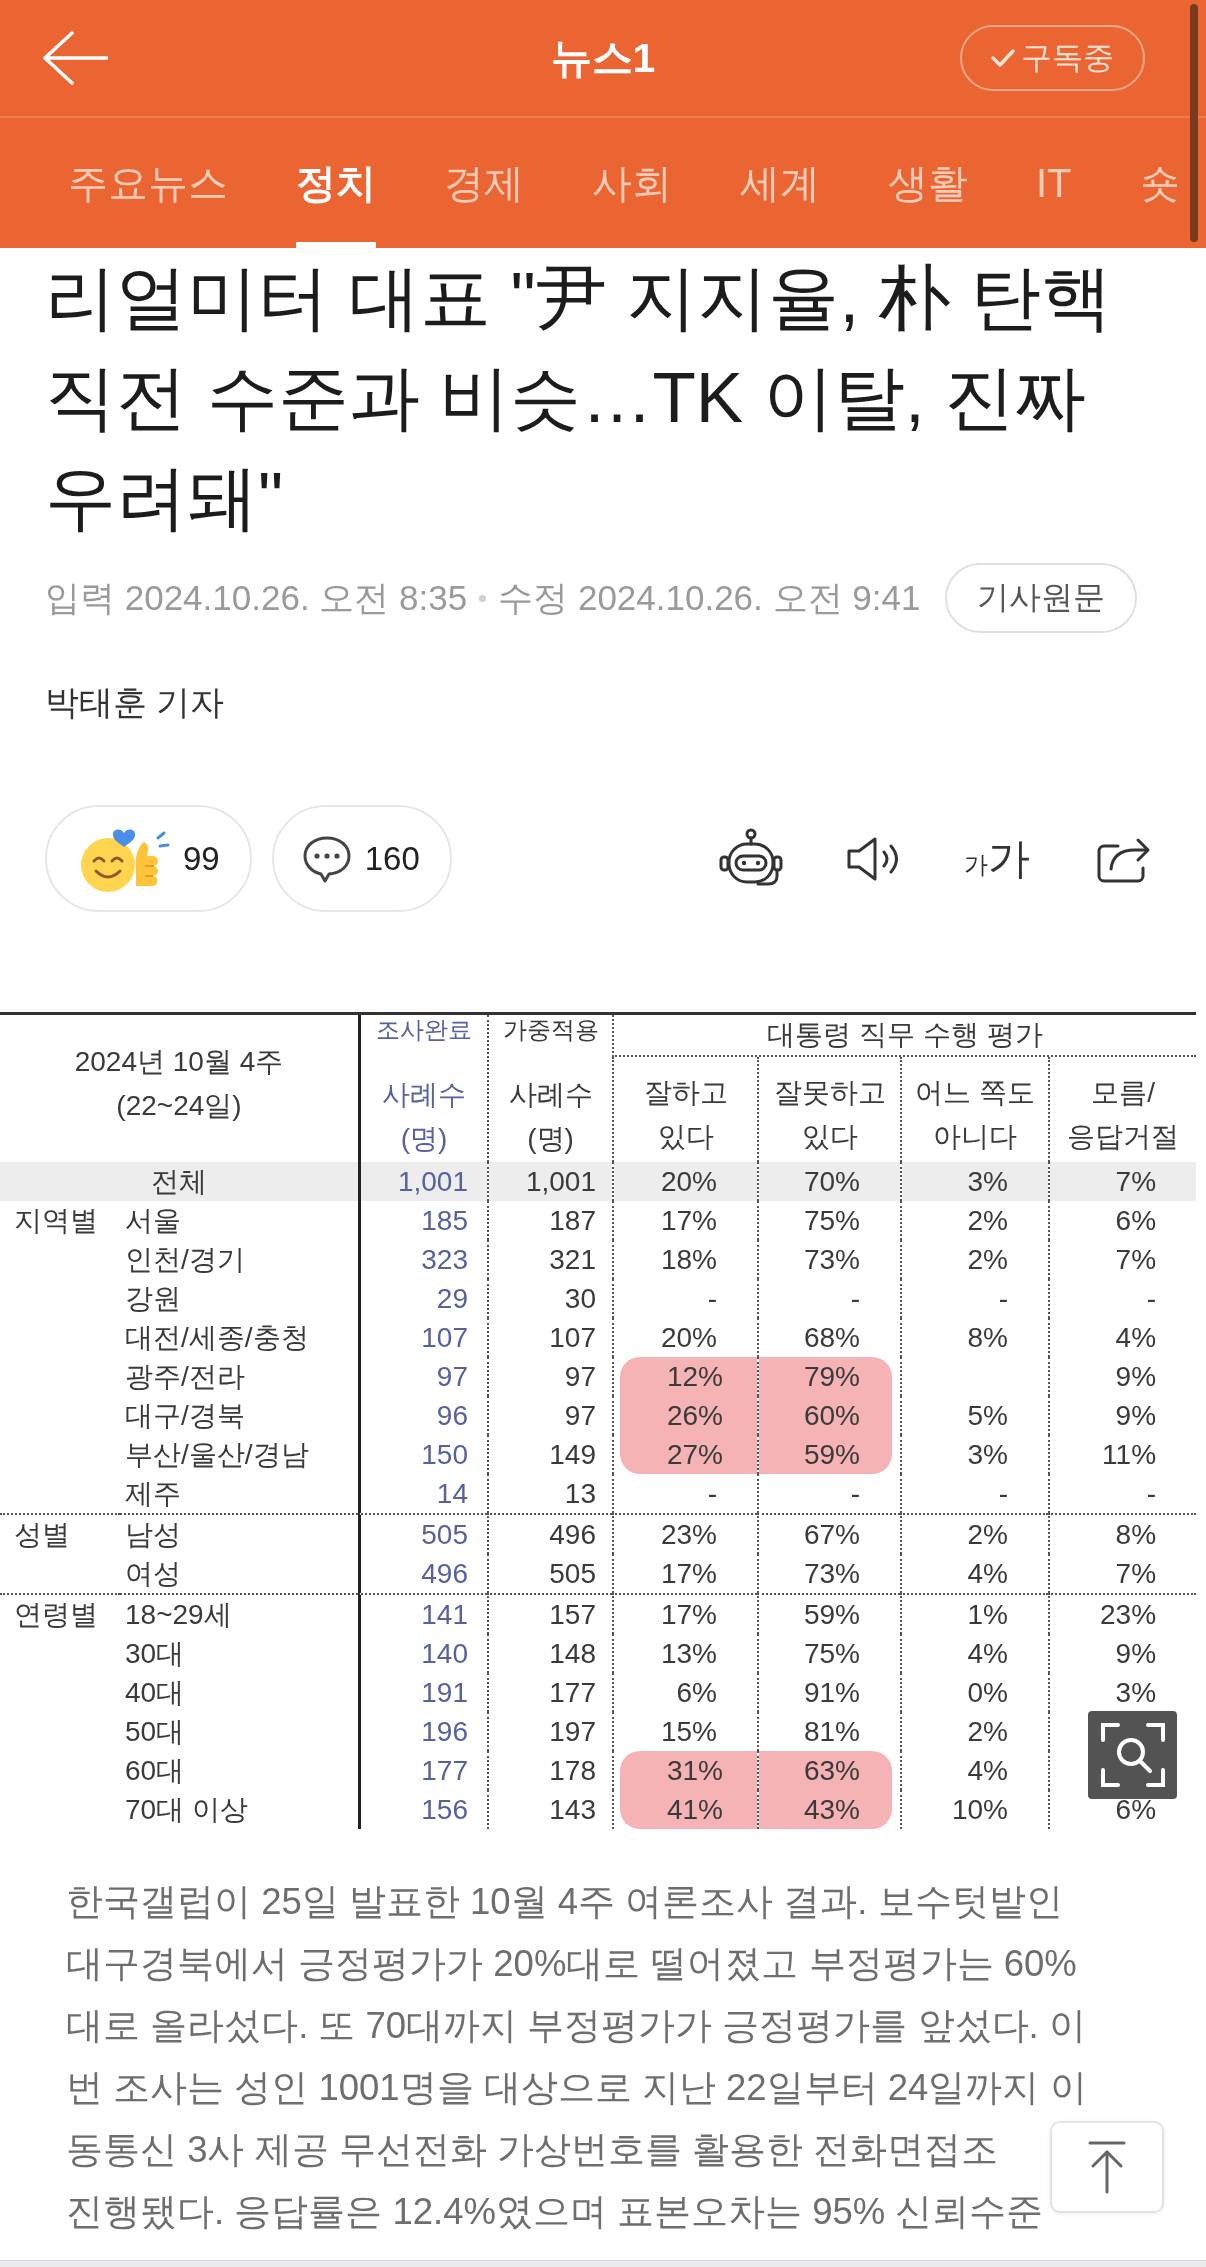 This screenshot has width=1206, height=2267. I want to click on category-tab: 세계, so click(780, 183).